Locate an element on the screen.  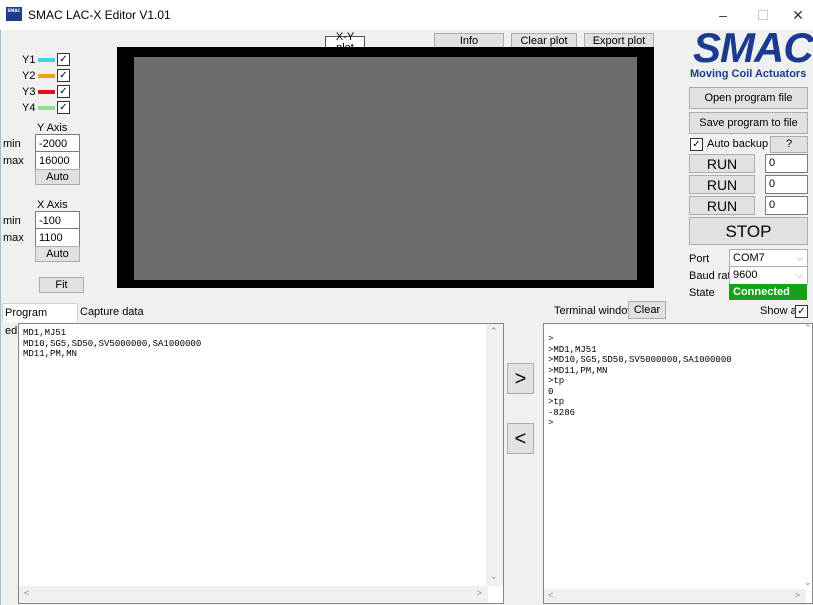
help-button: ? is located at coordinates (789, 144).